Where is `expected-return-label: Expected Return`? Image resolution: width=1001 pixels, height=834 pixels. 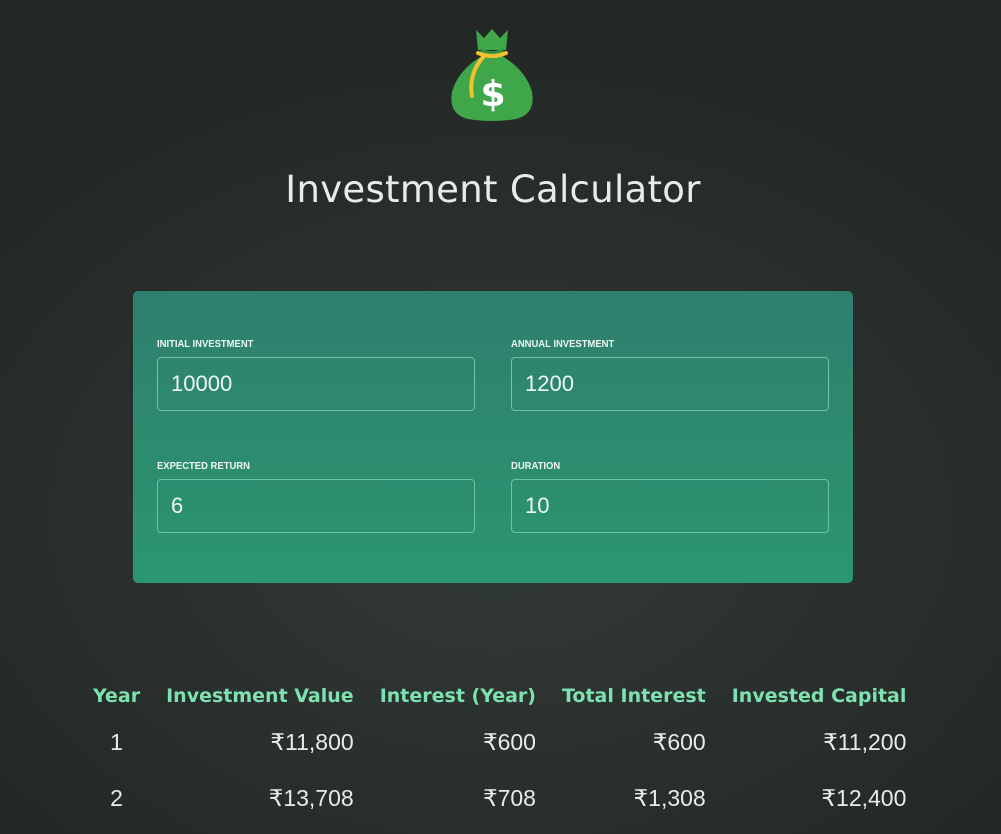 expected-return-label: Expected Return is located at coordinates (203, 466).